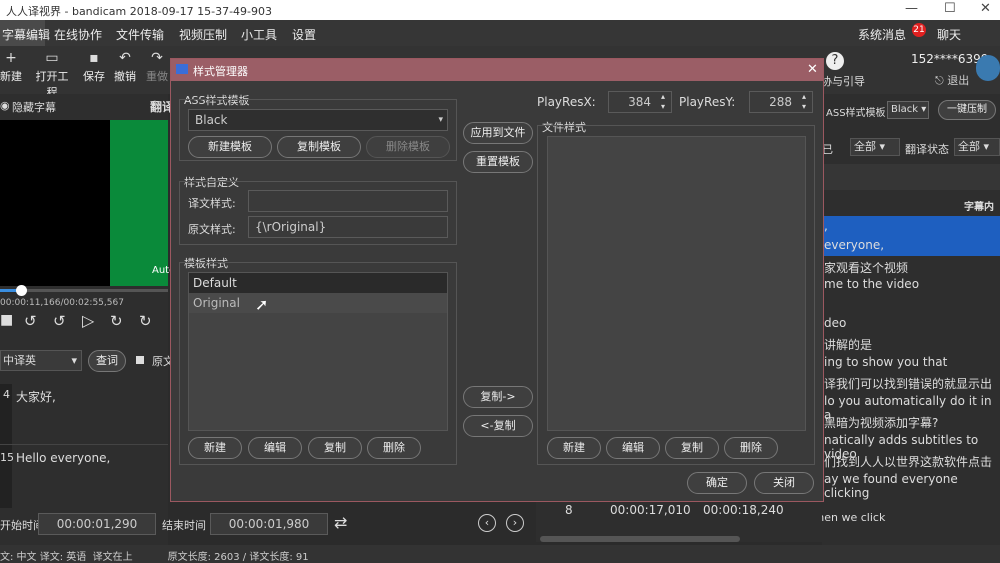 The height and width of the screenshot is (563, 1000). Describe the element at coordinates (498, 133) in the screenshot. I see `apply-to-file-button: 应用到文件` at that location.